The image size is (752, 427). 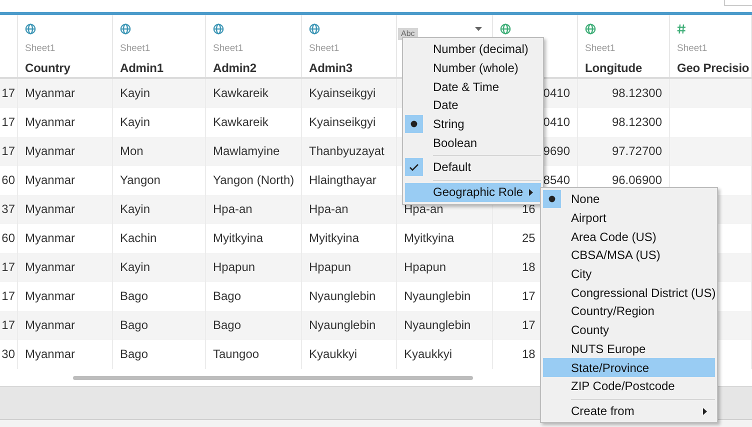 I want to click on menu-item: None, so click(x=629, y=199).